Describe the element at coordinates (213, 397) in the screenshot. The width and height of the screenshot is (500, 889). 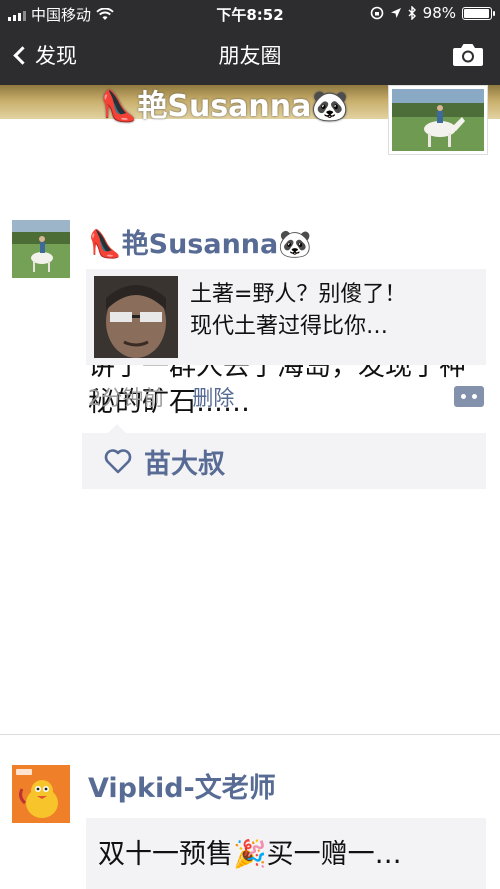
I see `delete-button: 删除` at that location.